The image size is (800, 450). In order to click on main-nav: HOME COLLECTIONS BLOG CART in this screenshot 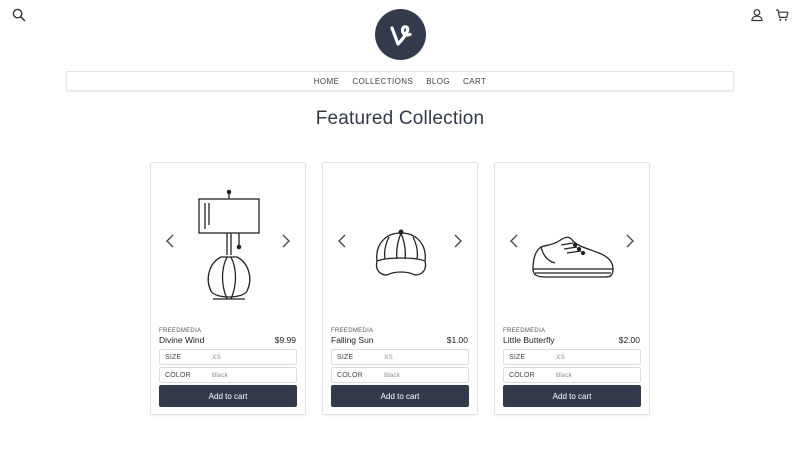, I will do `click(400, 81)`.